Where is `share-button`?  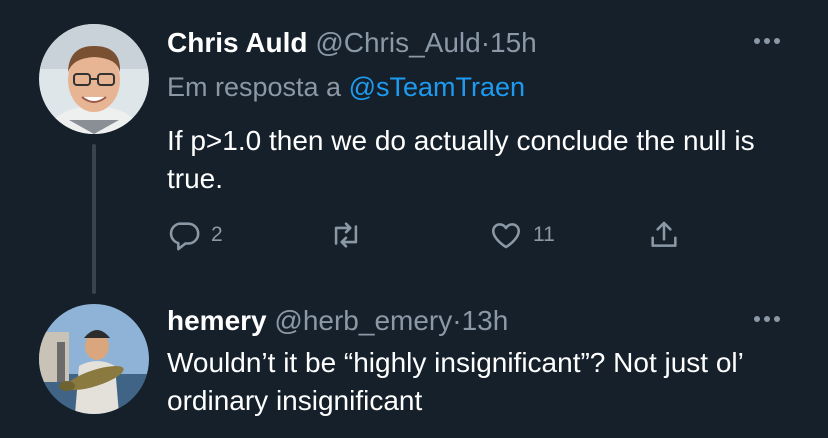
share-button is located at coordinates (664, 235).